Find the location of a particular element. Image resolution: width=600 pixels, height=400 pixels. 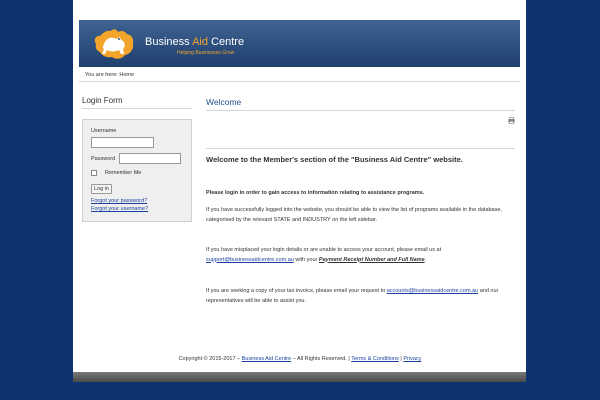

australia-logo-icon is located at coordinates (114, 43).